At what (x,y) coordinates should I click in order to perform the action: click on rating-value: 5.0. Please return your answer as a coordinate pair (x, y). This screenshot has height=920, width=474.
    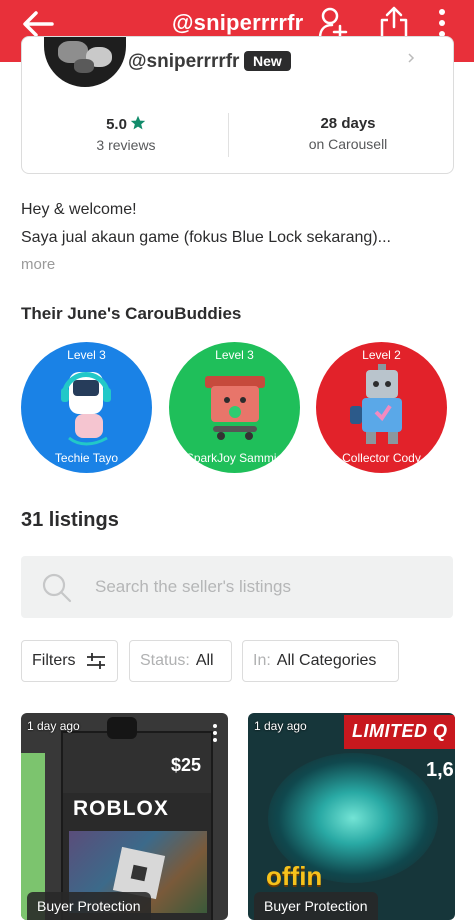
    Looking at the image, I should click on (116, 124).